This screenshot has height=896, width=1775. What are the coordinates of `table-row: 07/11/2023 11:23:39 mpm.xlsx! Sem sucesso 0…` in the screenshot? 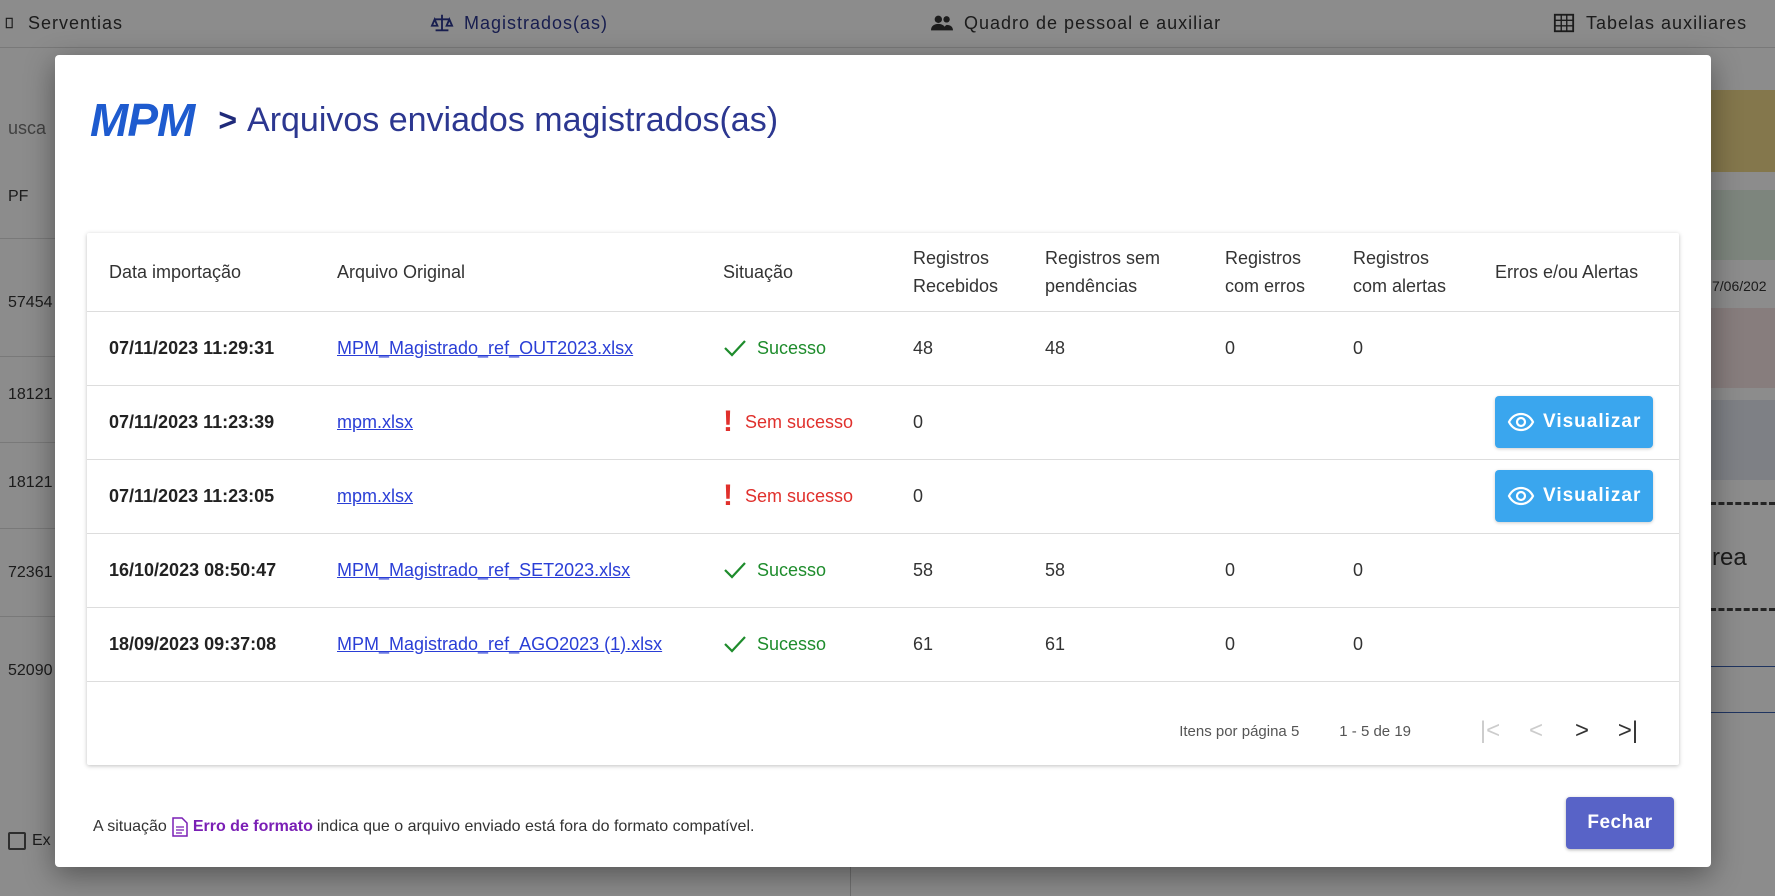 It's located at (883, 422).